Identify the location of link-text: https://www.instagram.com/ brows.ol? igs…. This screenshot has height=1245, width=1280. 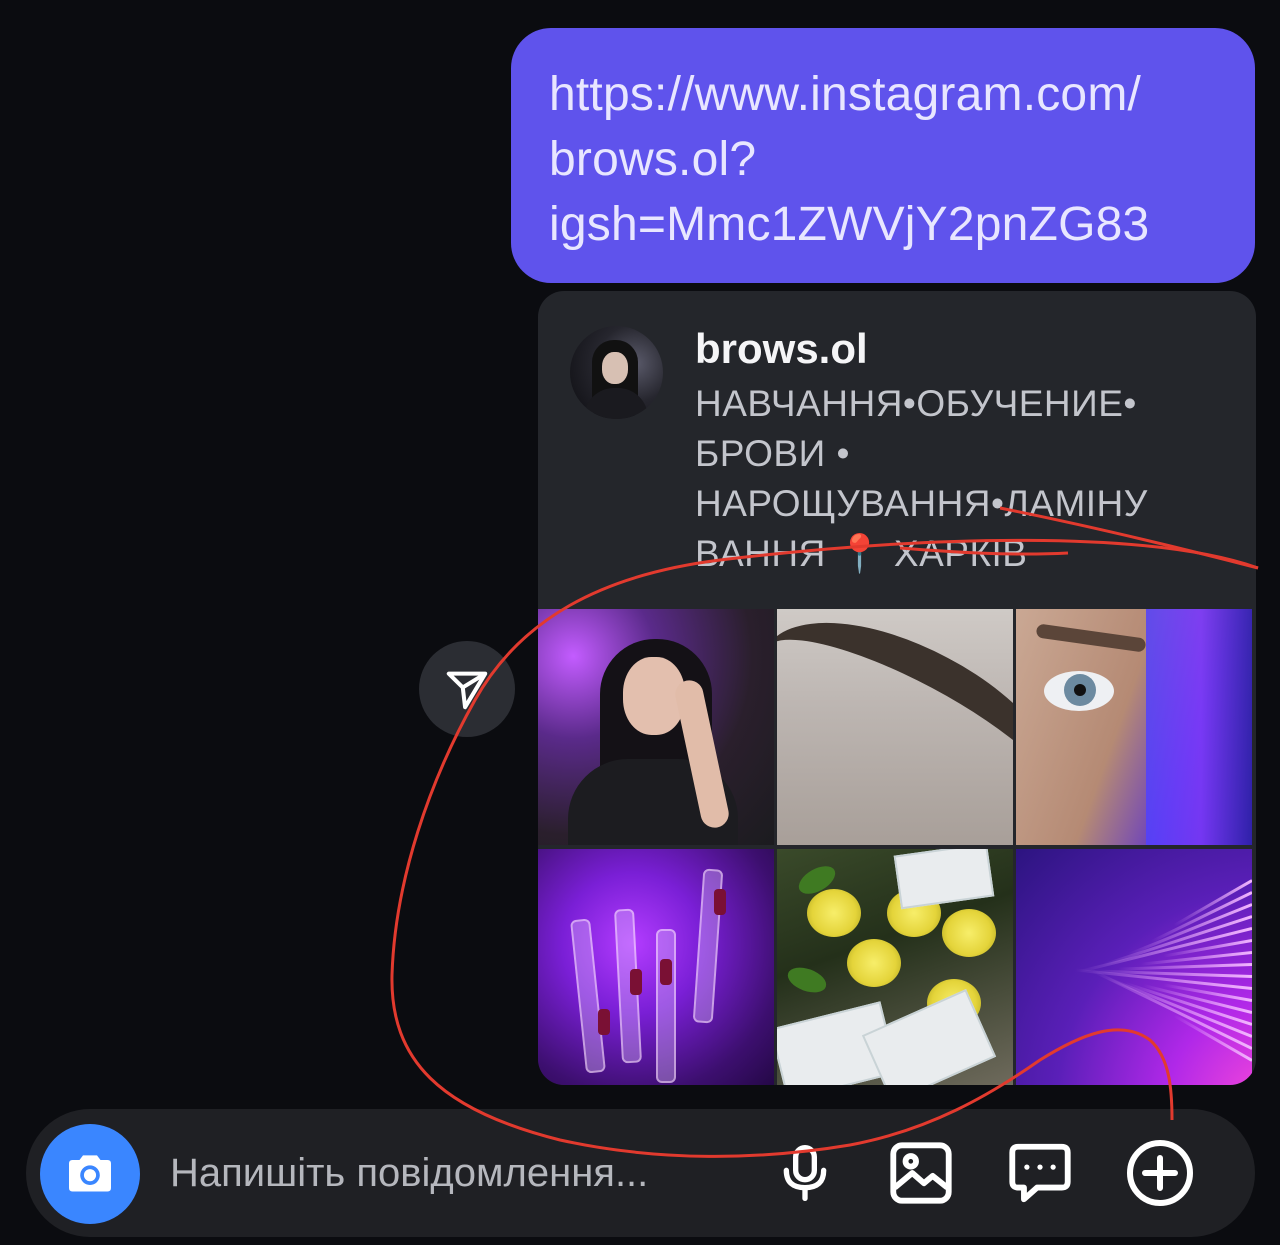
(887, 159).